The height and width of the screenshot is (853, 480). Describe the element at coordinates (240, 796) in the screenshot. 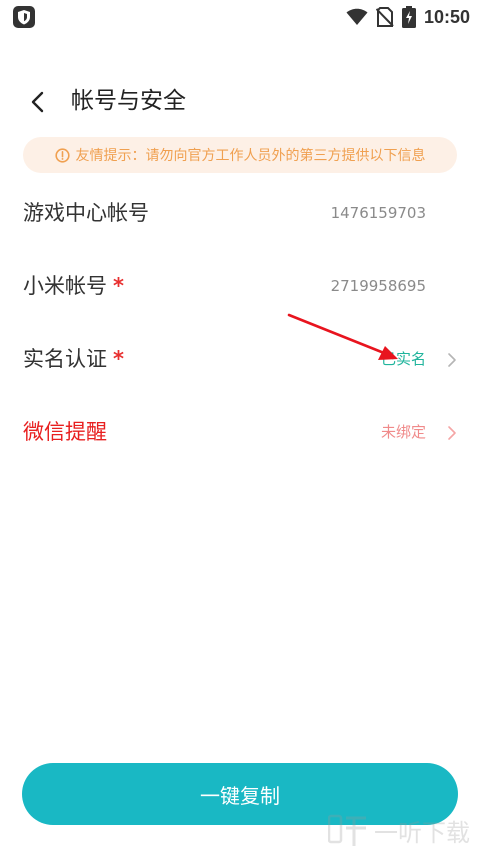

I see `copy-all-button-label: 一键复制` at that location.